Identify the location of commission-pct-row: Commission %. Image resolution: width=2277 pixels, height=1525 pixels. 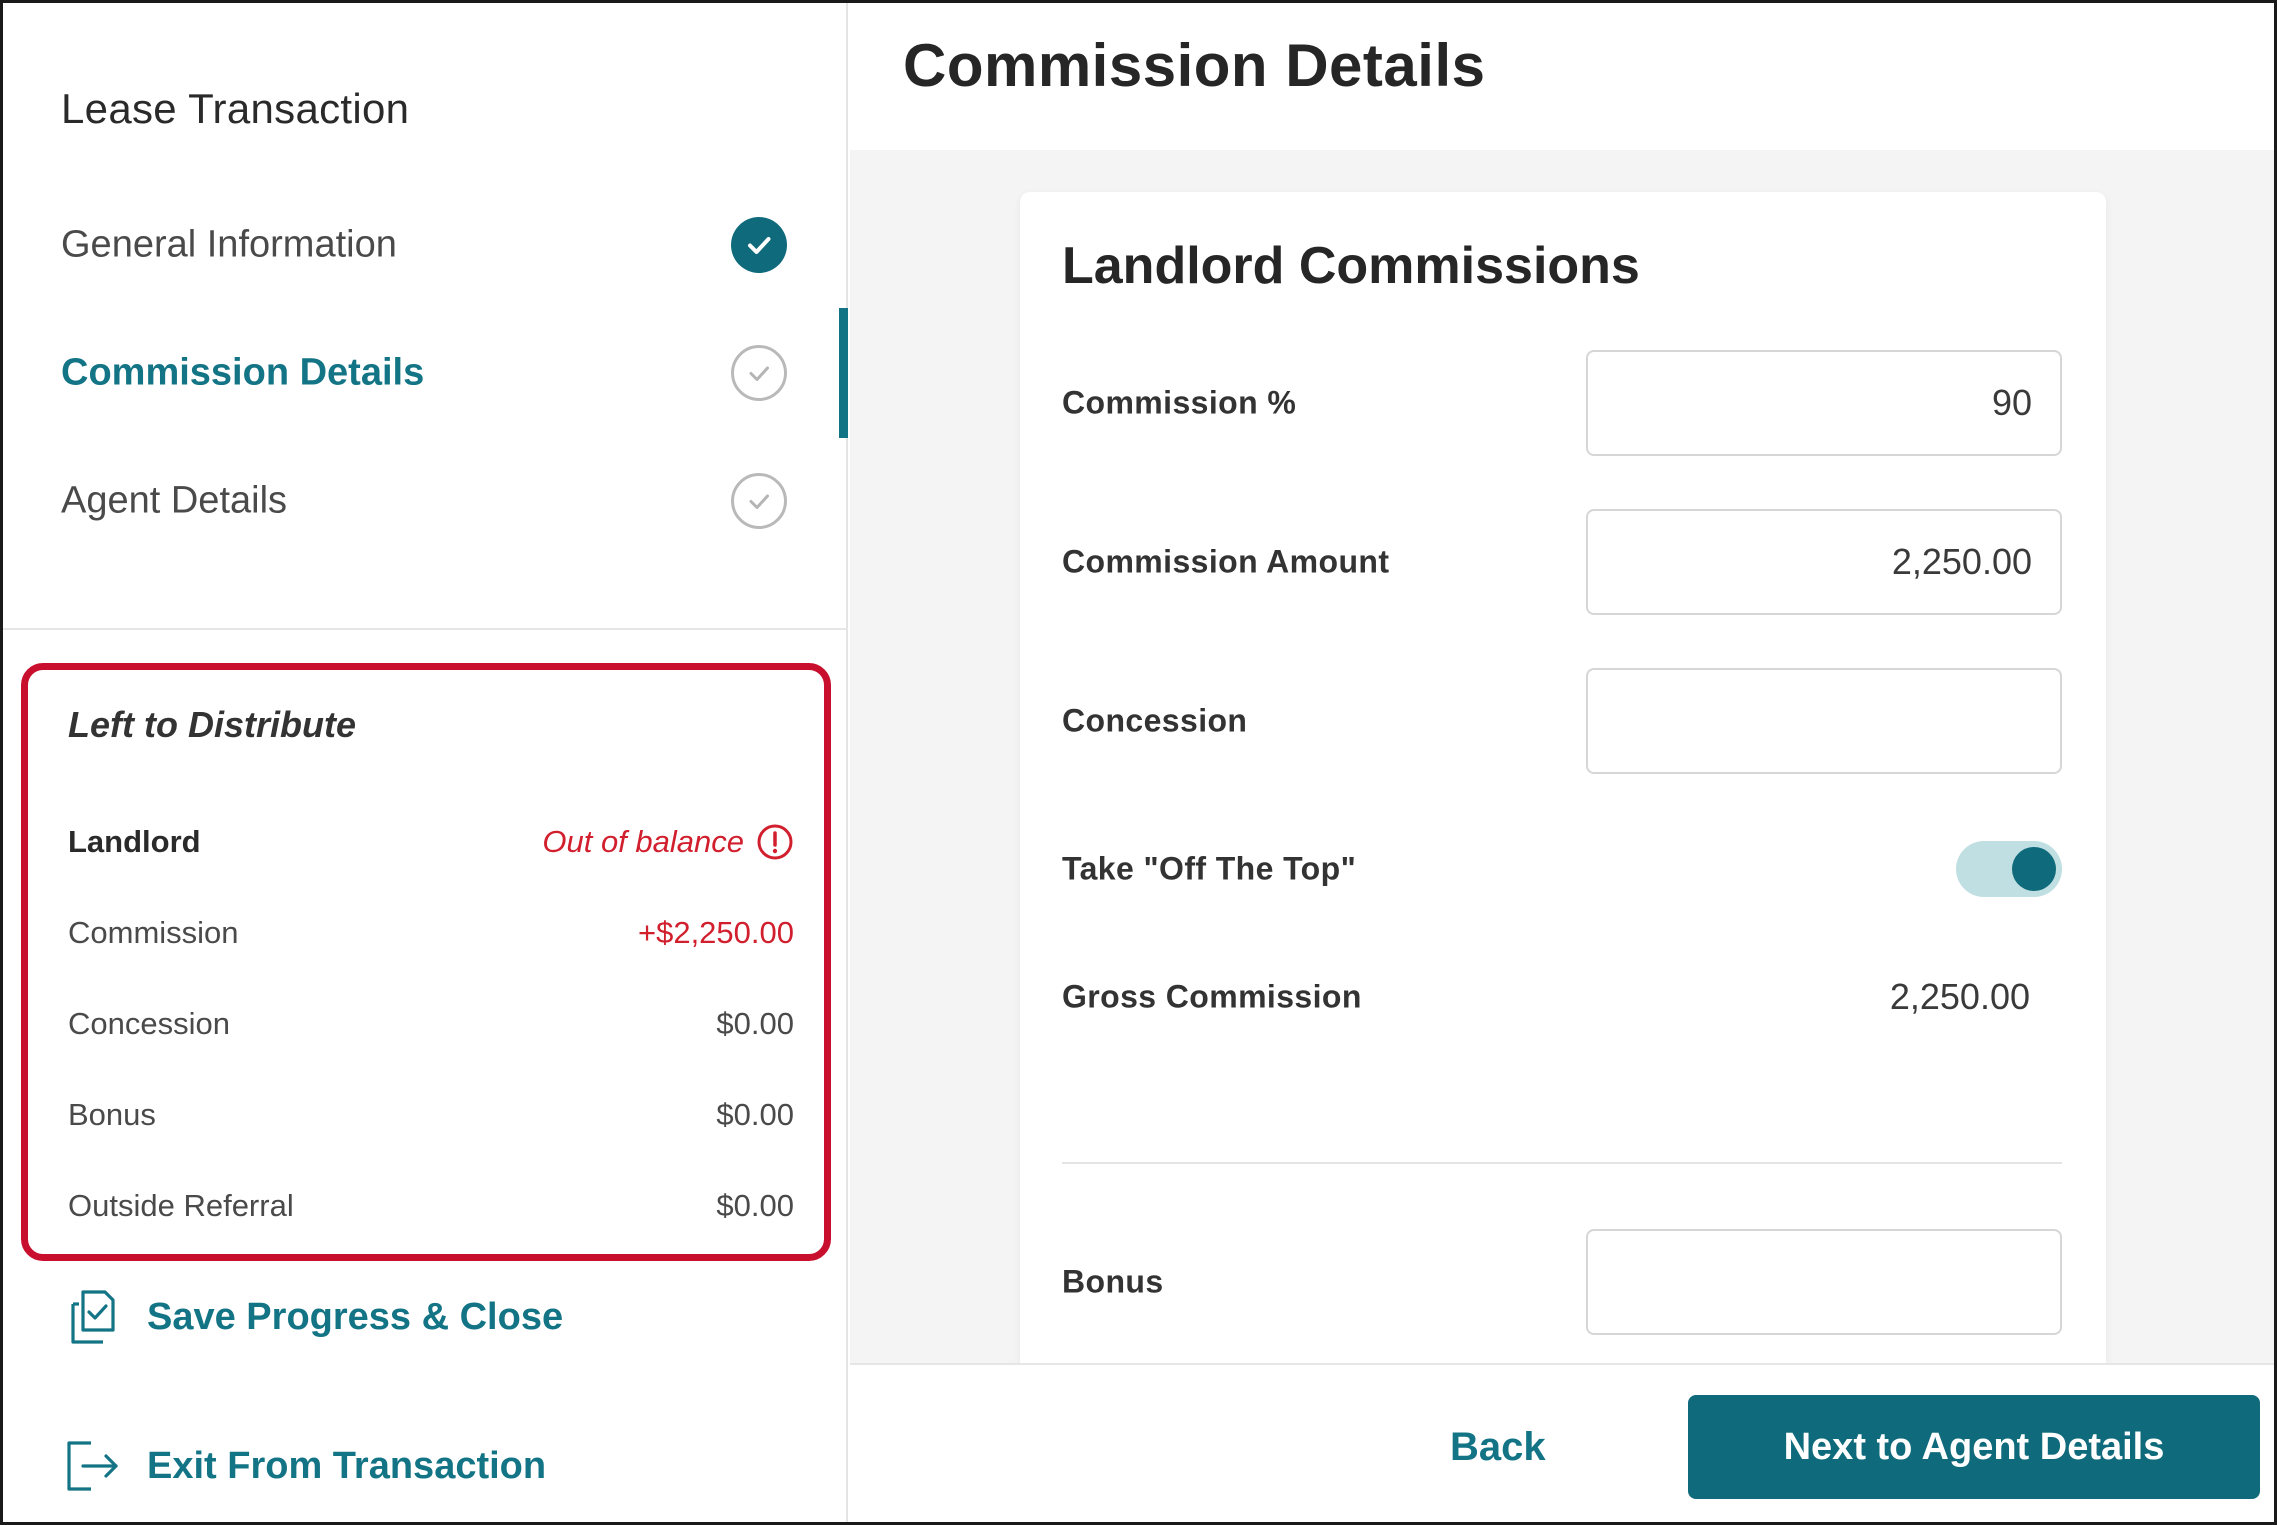
(1562, 403).